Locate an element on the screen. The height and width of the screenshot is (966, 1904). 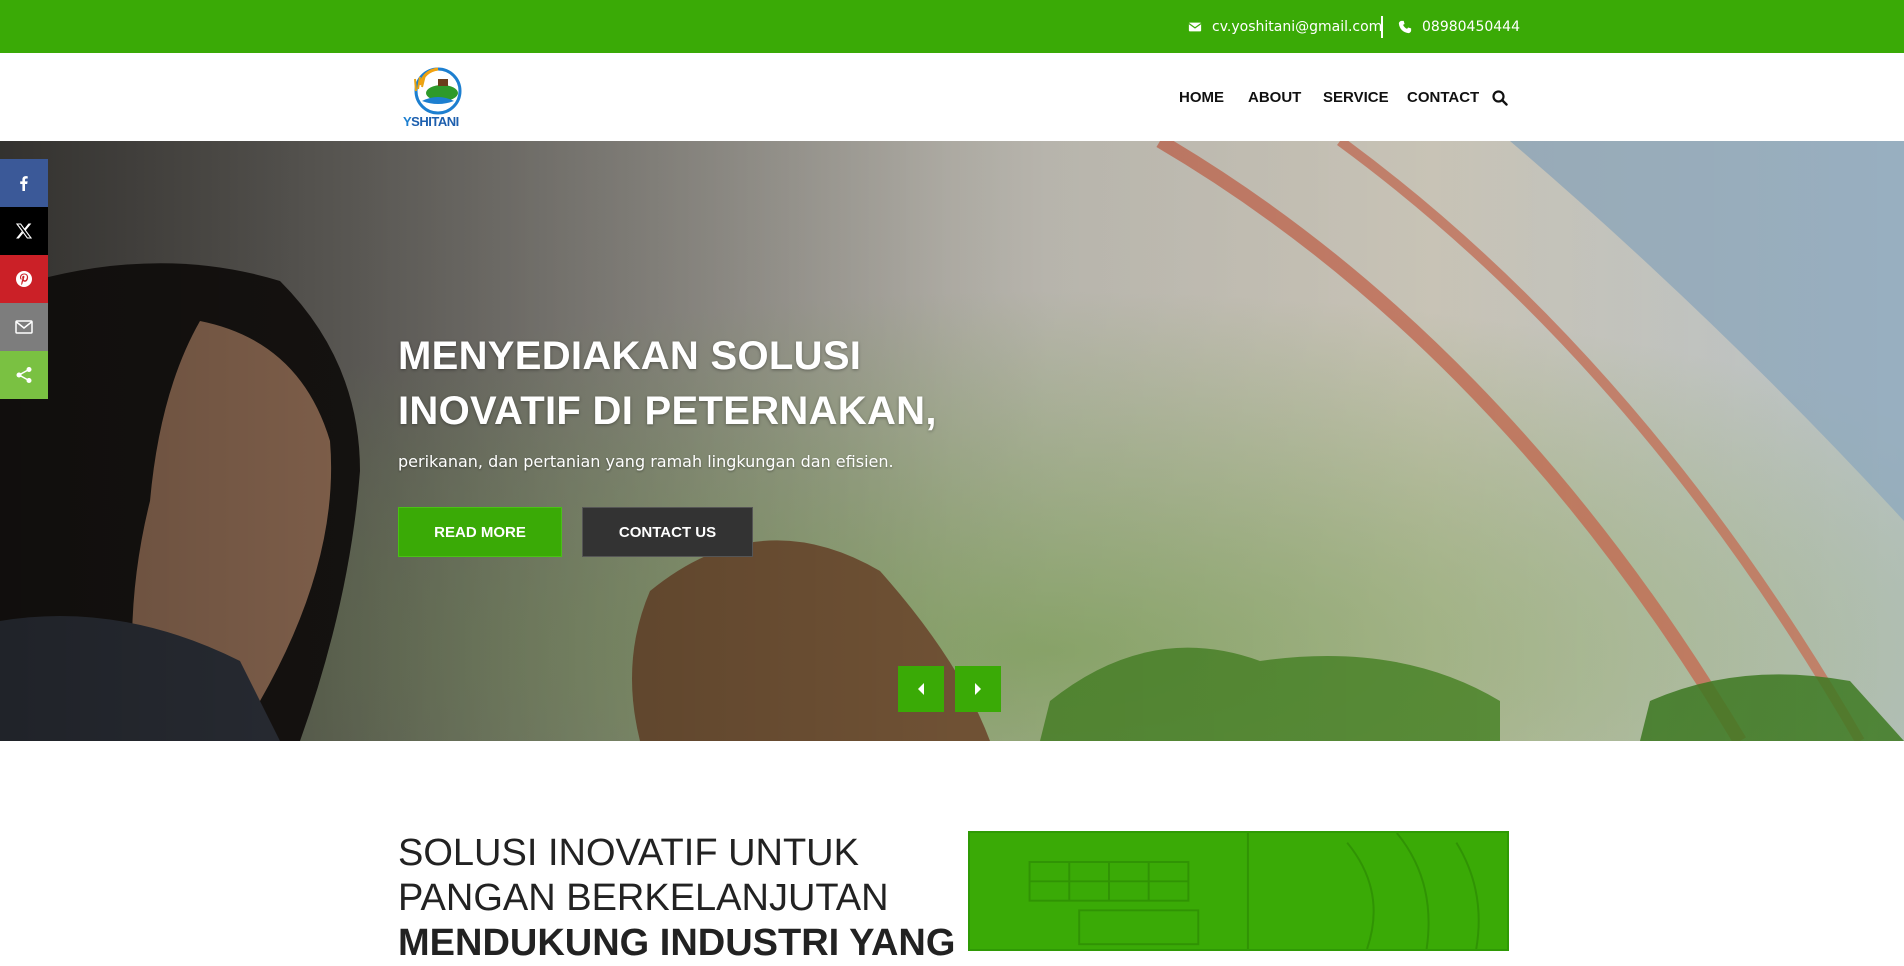
pinterest-share-button is located at coordinates (24, 279).